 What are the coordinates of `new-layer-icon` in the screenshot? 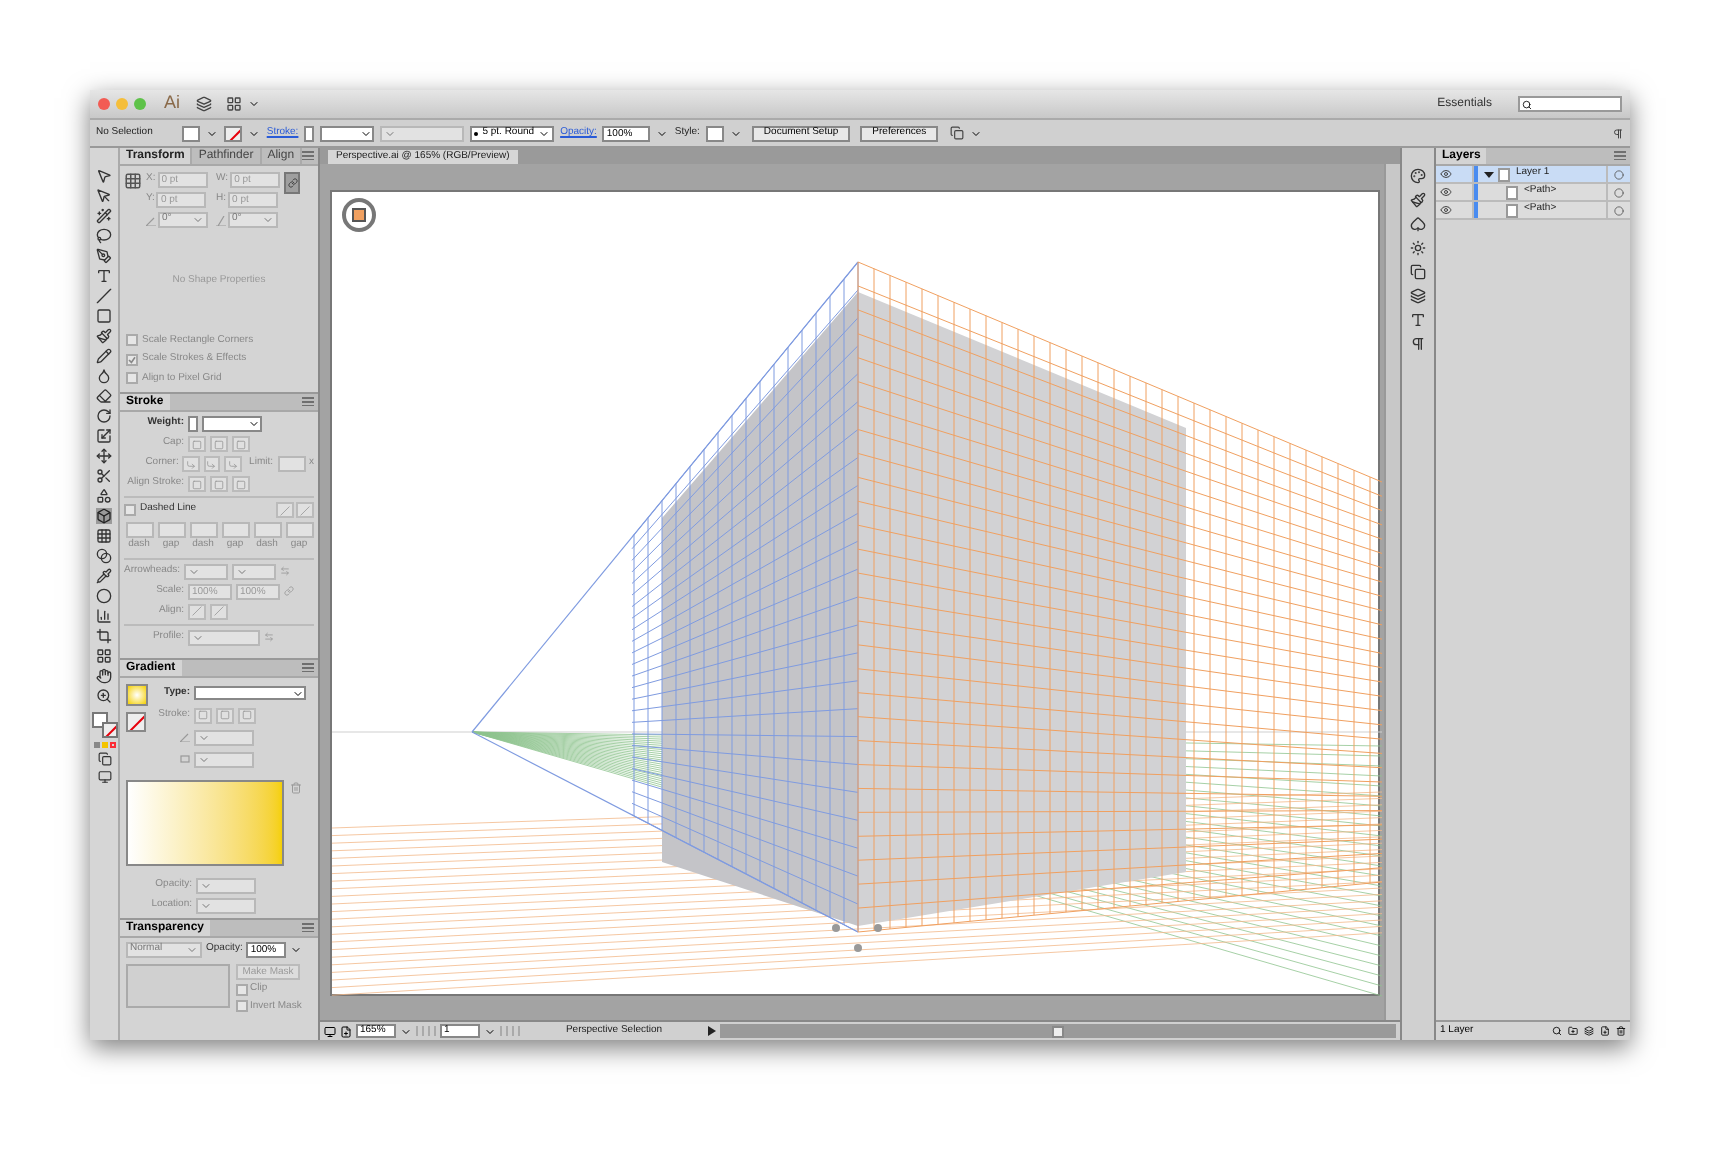 It's located at (1605, 1031).